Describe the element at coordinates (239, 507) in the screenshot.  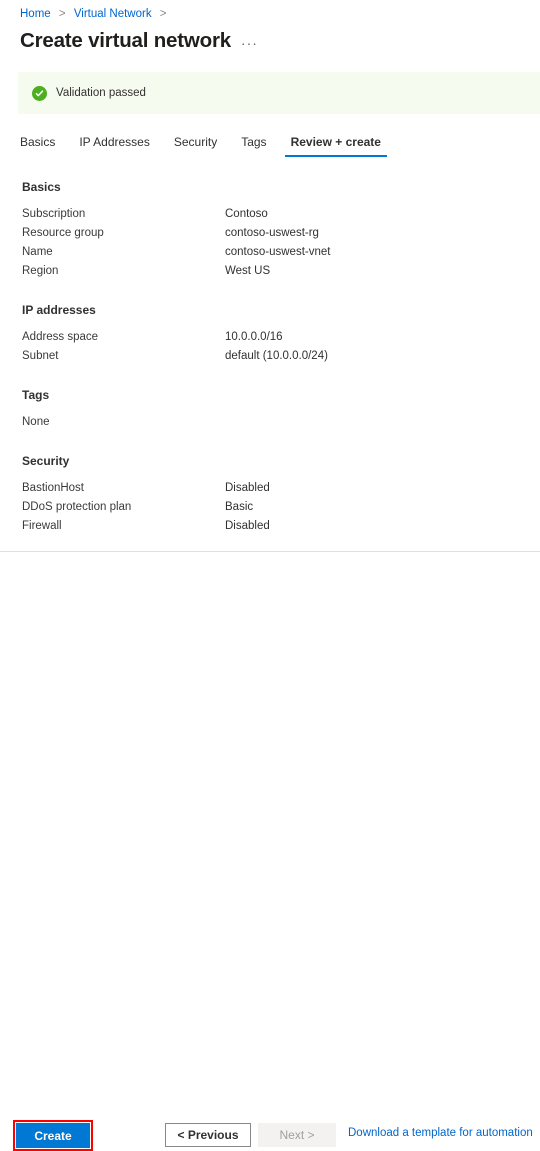
I see `summary-value: Basic` at that location.